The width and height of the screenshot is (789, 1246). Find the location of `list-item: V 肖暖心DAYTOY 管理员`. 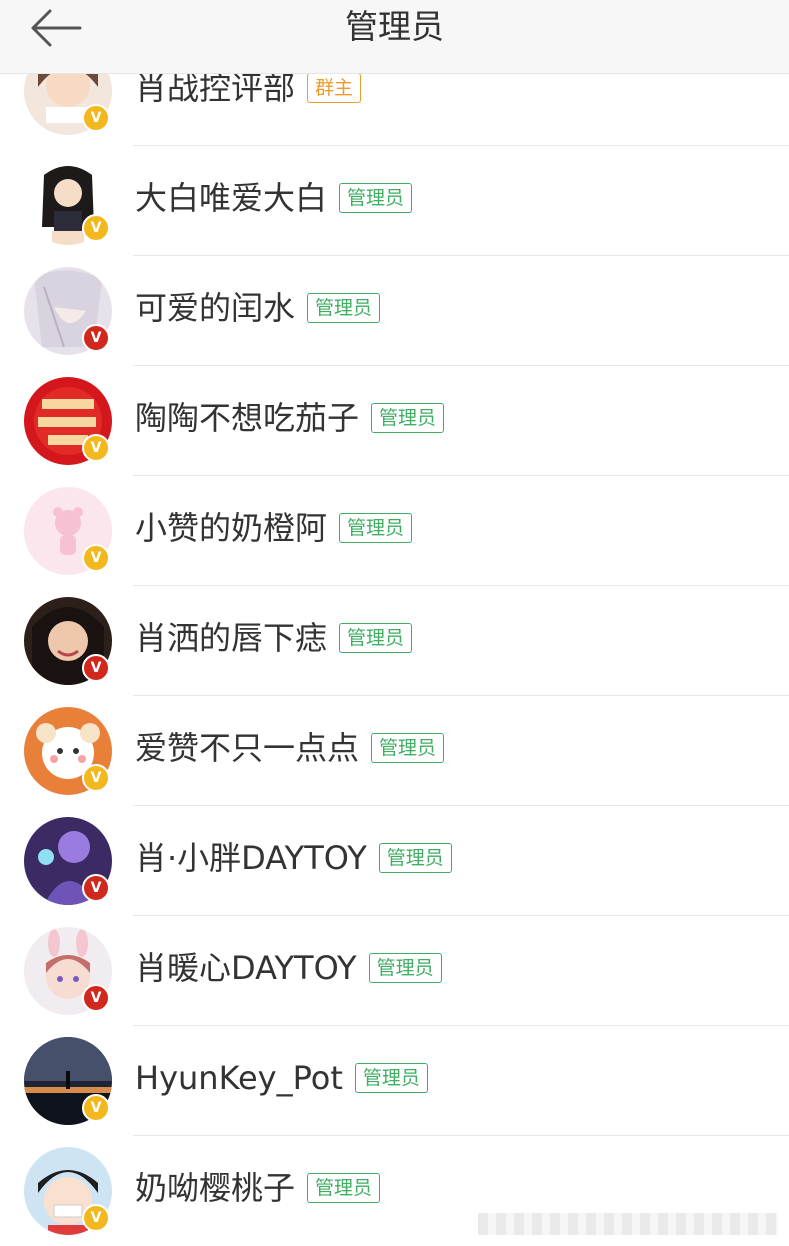

list-item: V 肖暖心DAYTOY 管理员 is located at coordinates (394, 971).